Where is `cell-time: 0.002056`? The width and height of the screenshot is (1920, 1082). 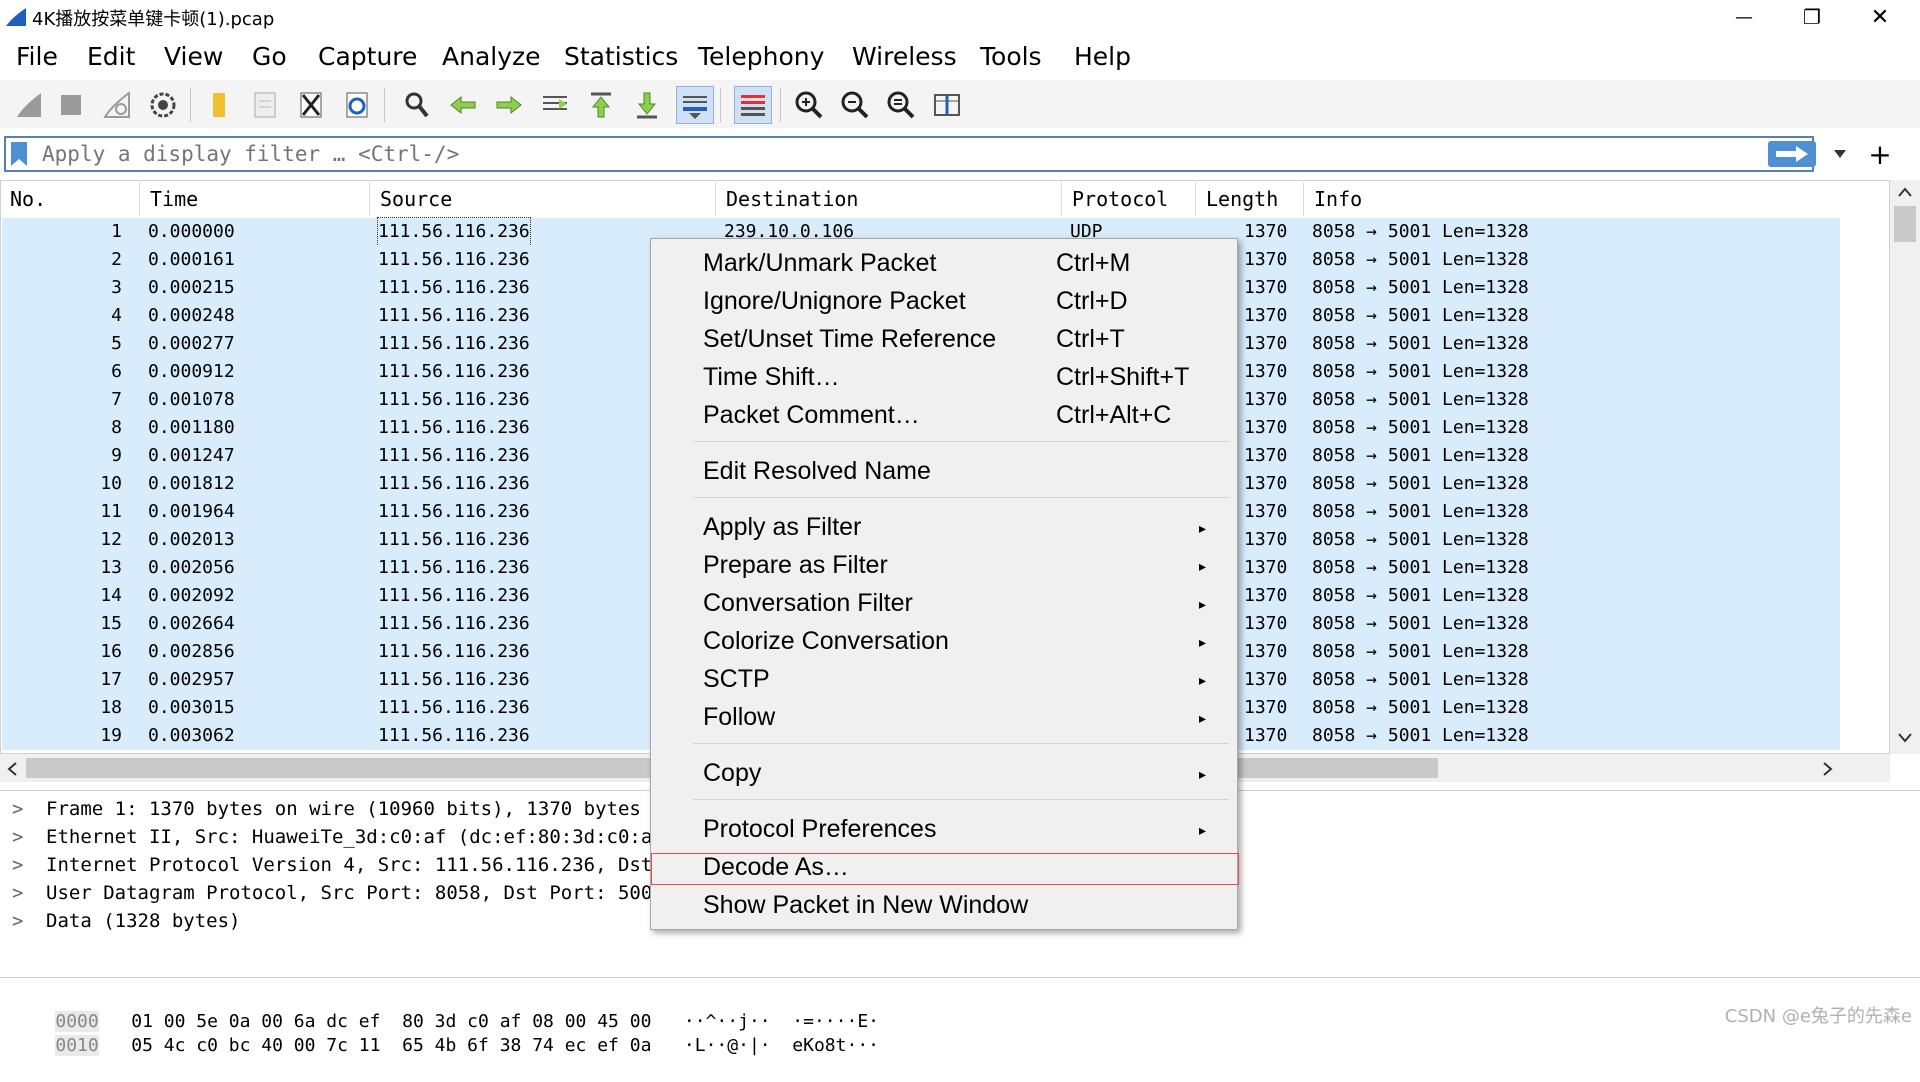 cell-time: 0.002056 is located at coordinates (191, 567).